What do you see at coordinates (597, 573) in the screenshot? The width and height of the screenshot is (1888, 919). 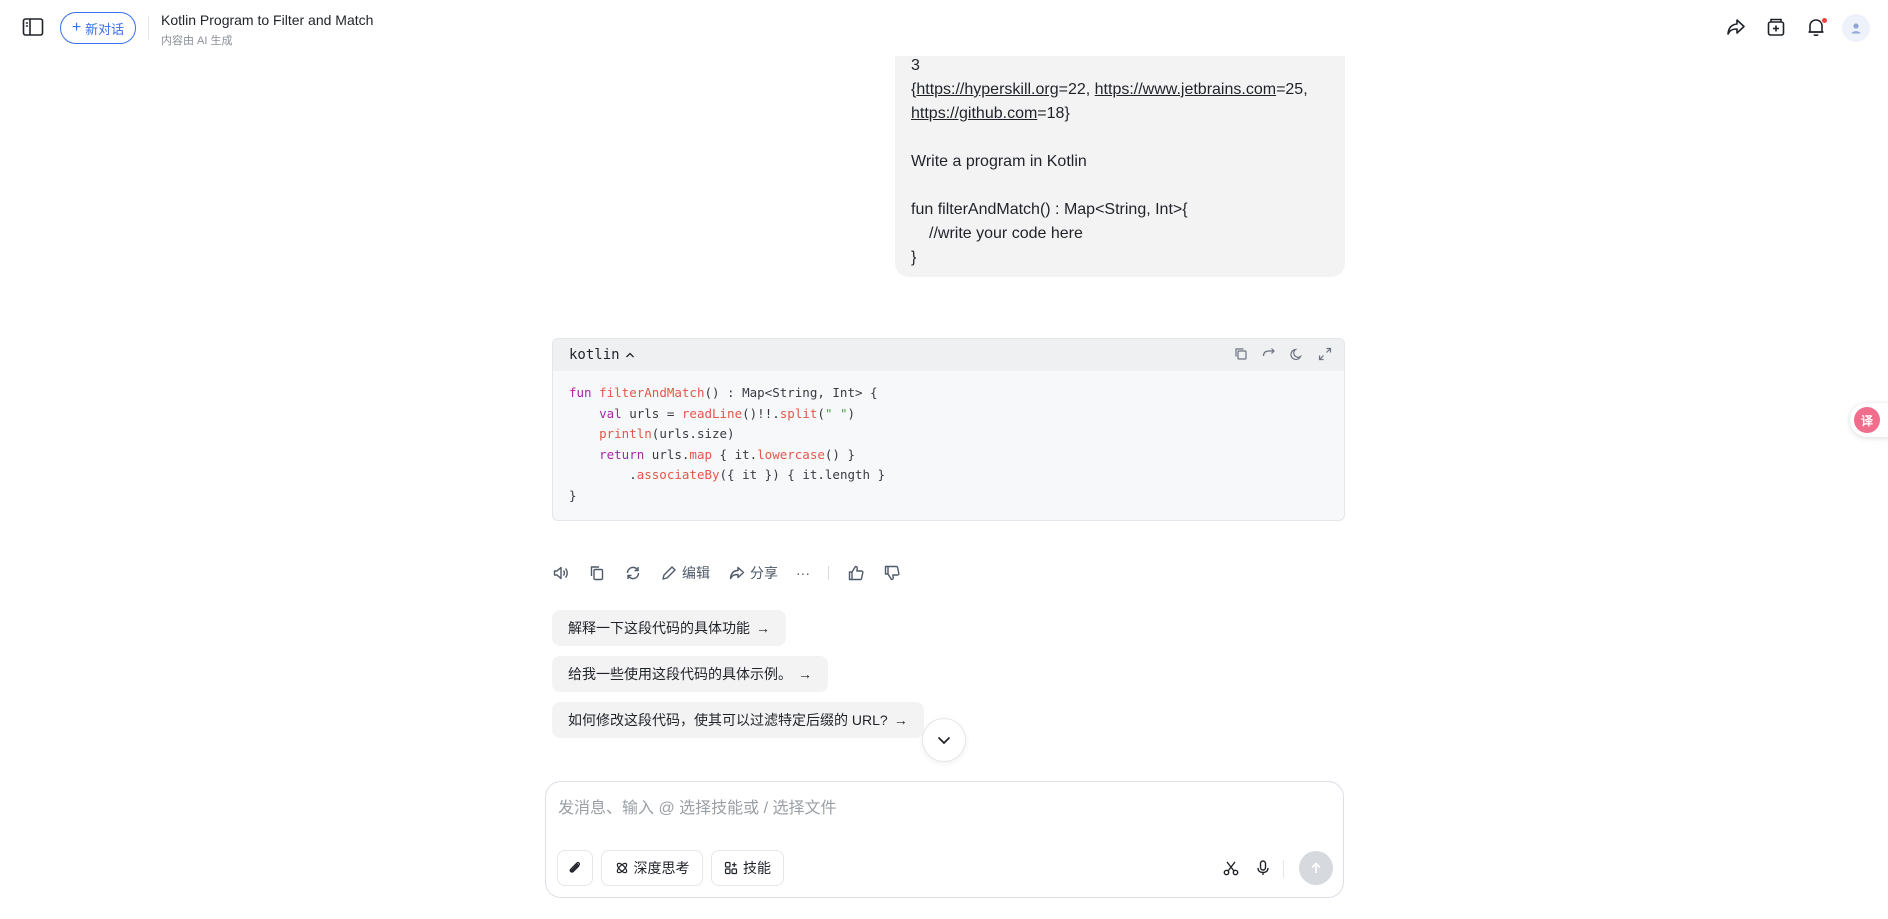 I see `copy-icon` at bounding box center [597, 573].